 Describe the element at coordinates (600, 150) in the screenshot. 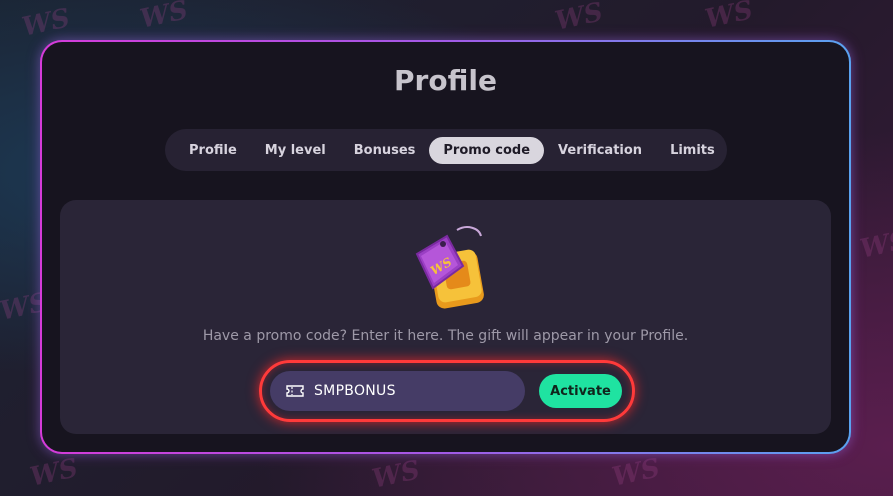

I see `tab-verification: Verification` at that location.